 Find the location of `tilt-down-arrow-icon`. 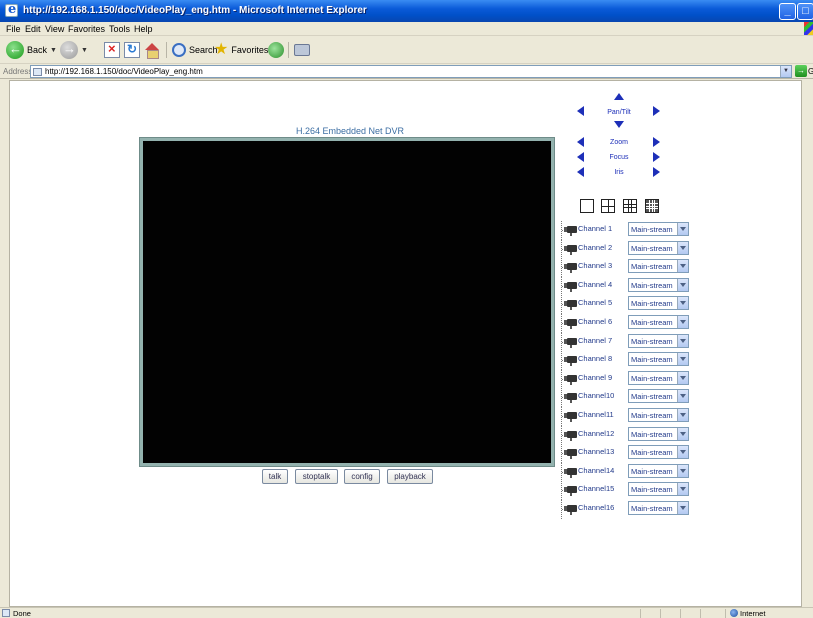

tilt-down-arrow-icon is located at coordinates (619, 124).